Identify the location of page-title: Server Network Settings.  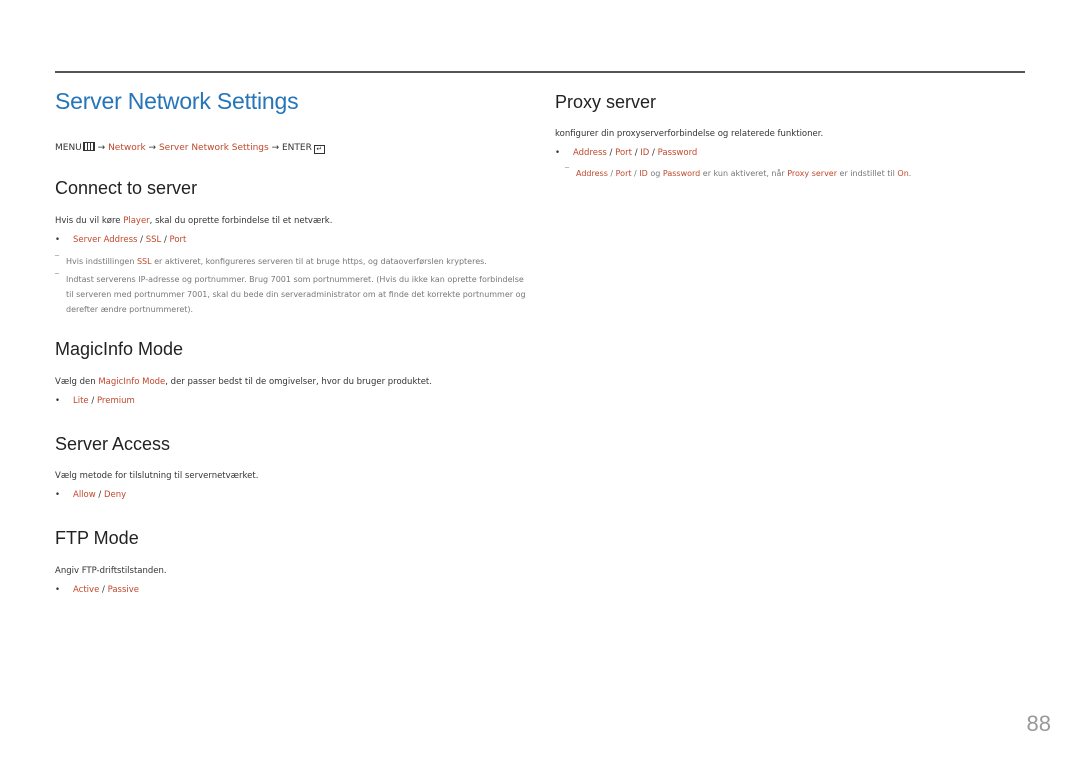
(177, 101).